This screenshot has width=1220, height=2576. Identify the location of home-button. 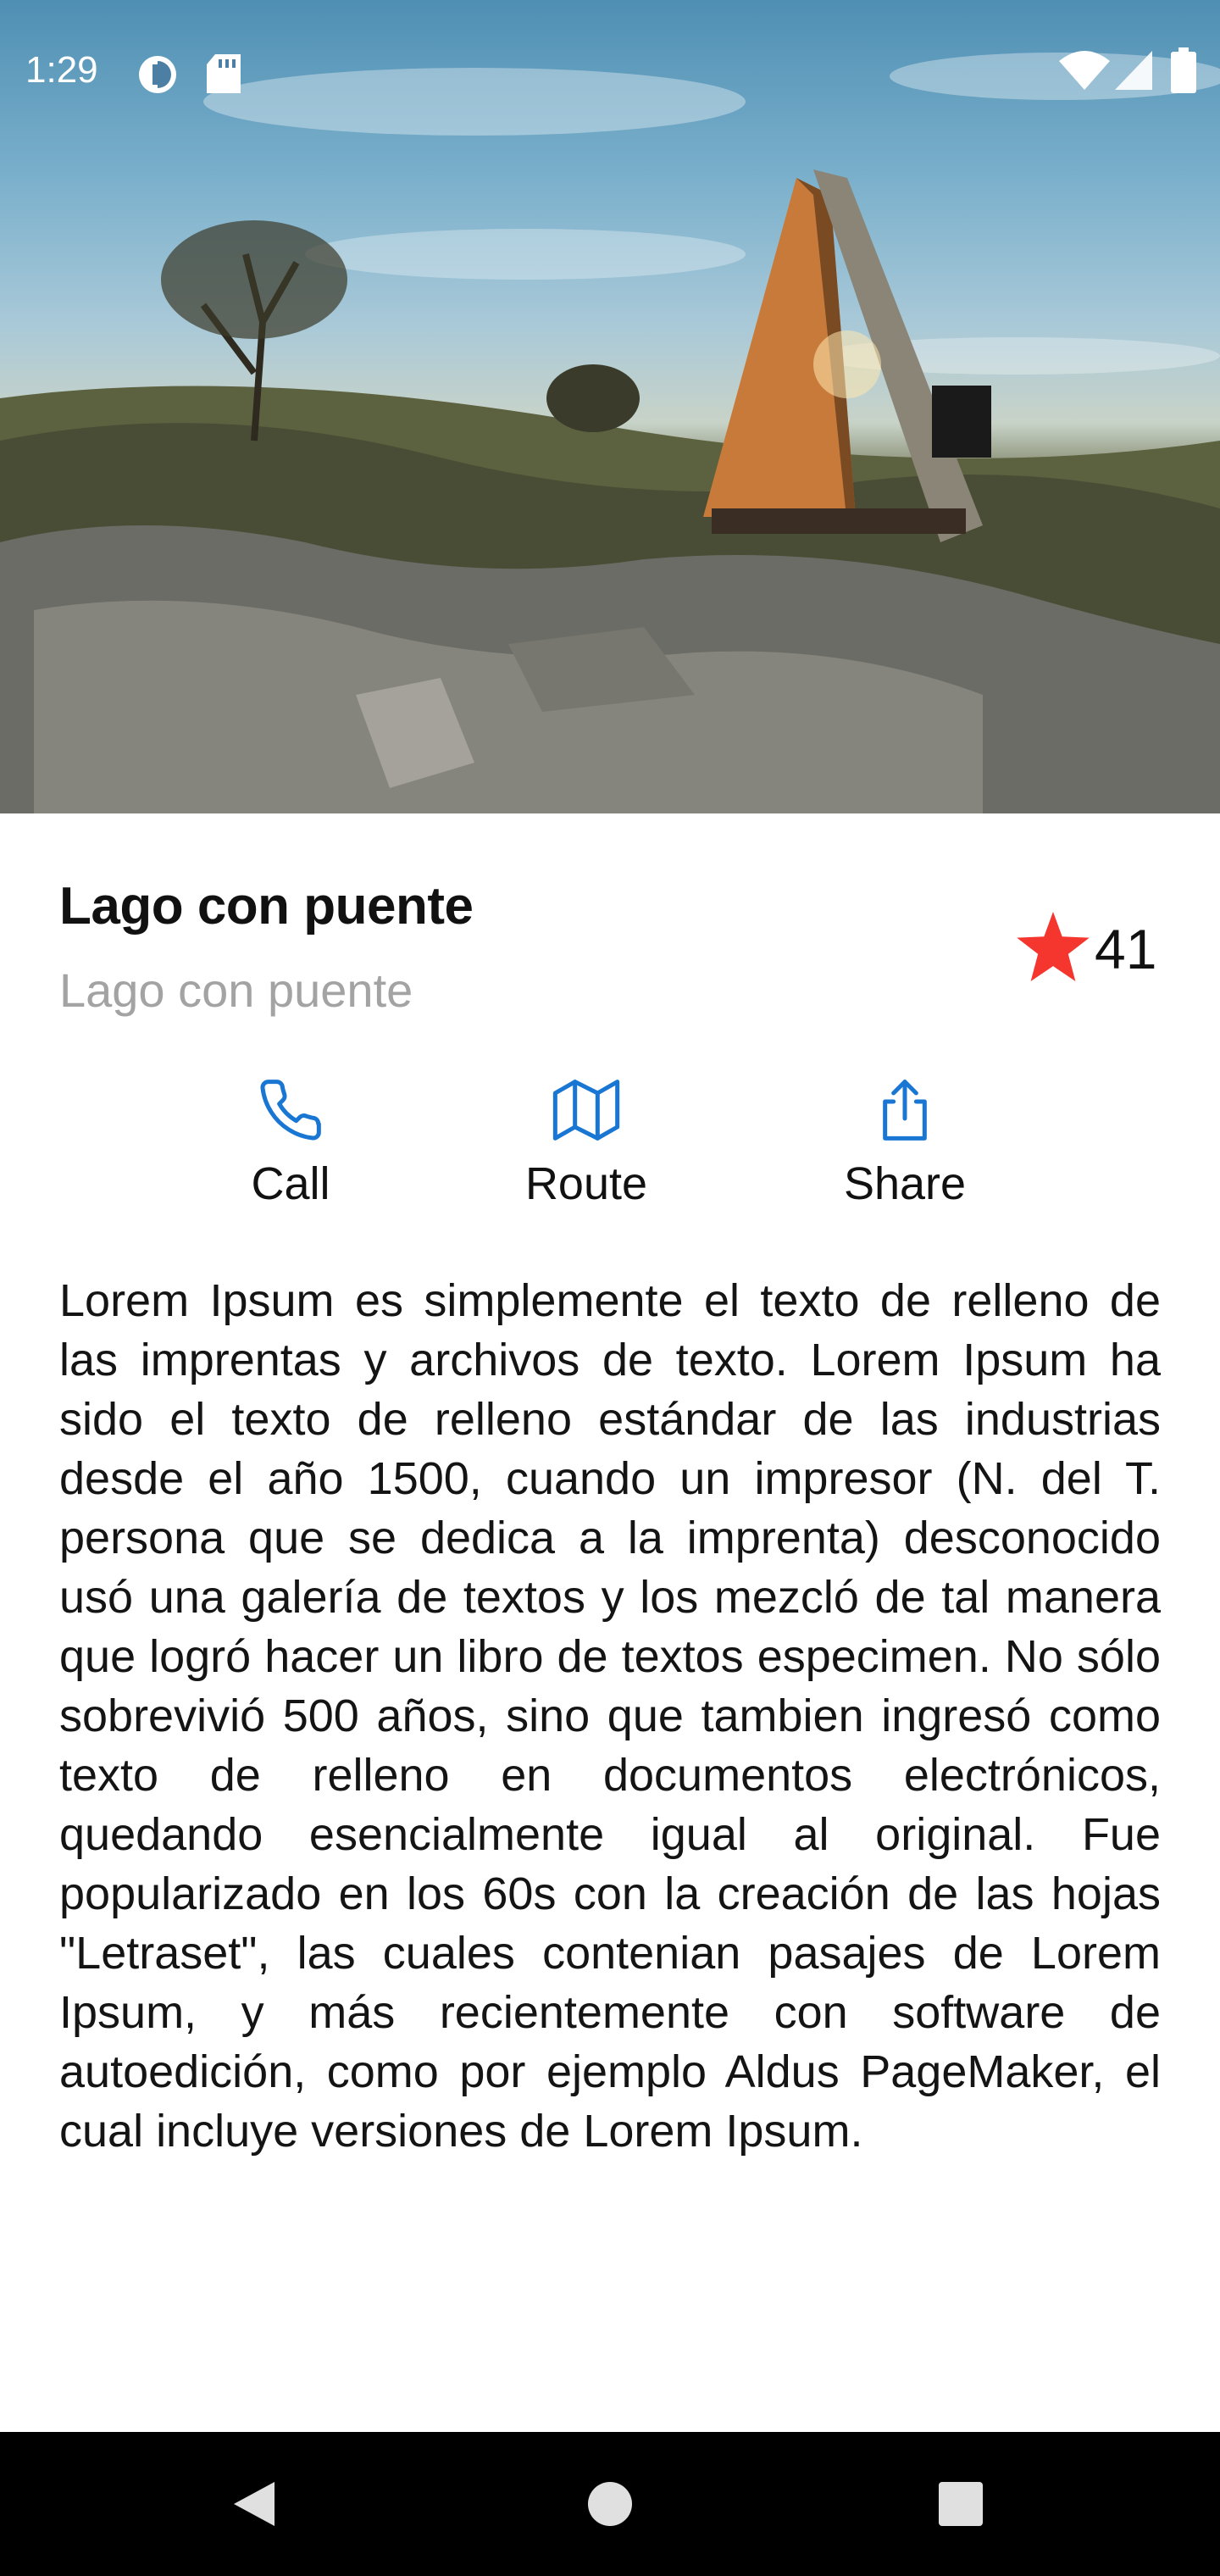
(610, 2504).